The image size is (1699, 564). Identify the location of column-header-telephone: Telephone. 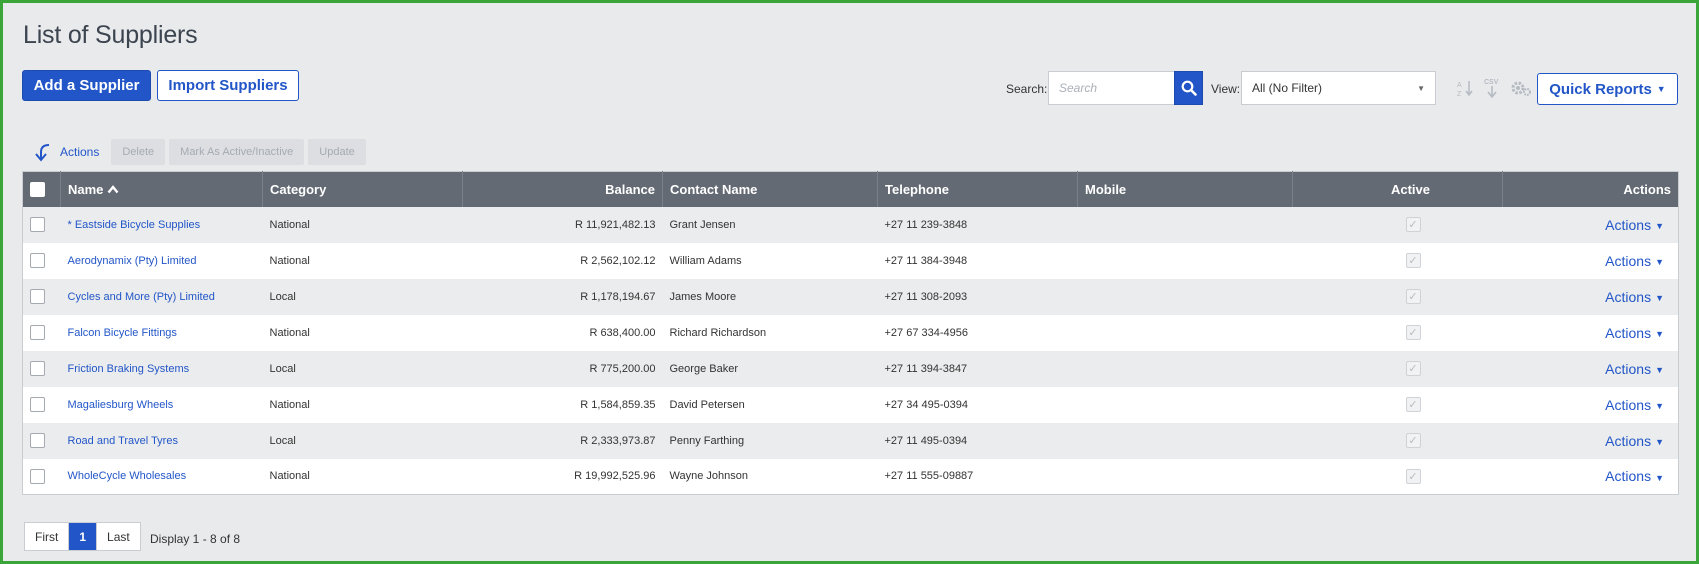
(977, 189).